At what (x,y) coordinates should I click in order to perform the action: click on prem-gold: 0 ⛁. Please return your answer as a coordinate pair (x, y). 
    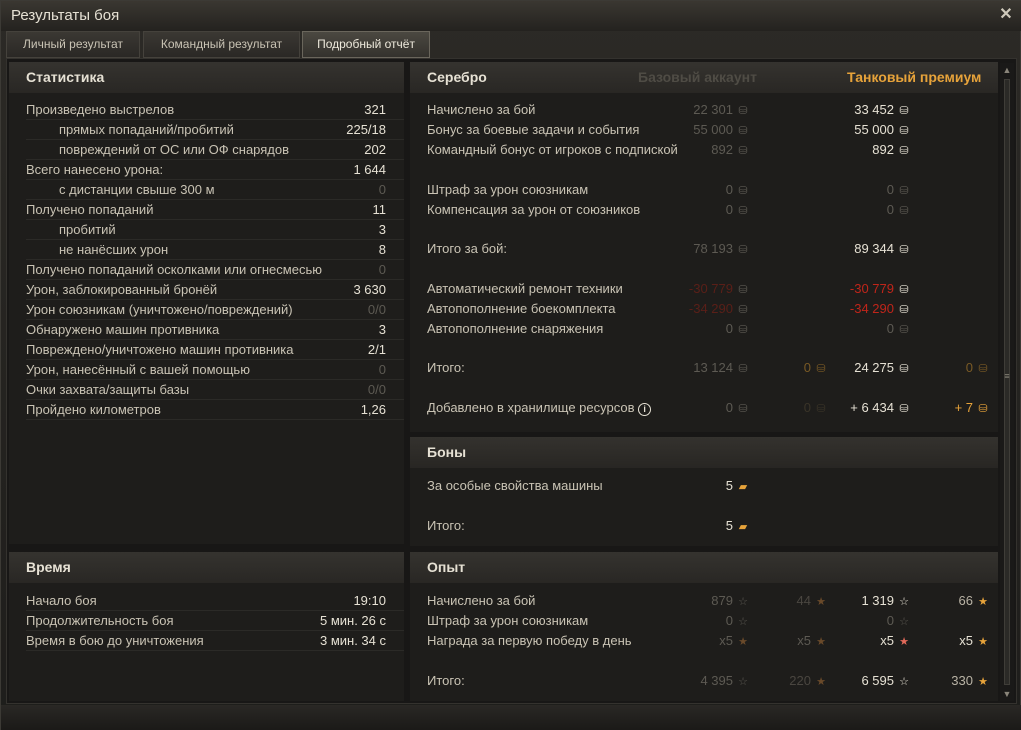
    Looking at the image, I should click on (978, 368).